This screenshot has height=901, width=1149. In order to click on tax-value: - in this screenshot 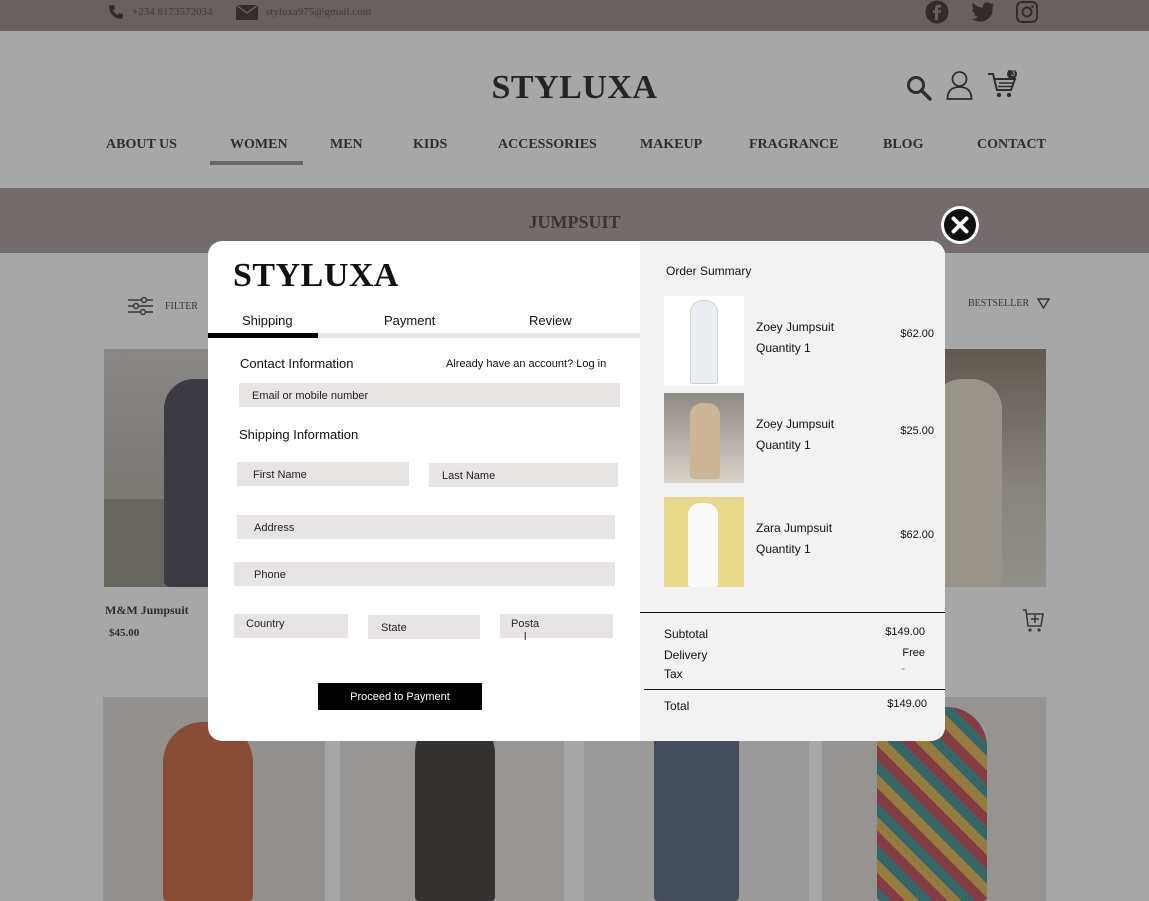, I will do `click(903, 669)`.